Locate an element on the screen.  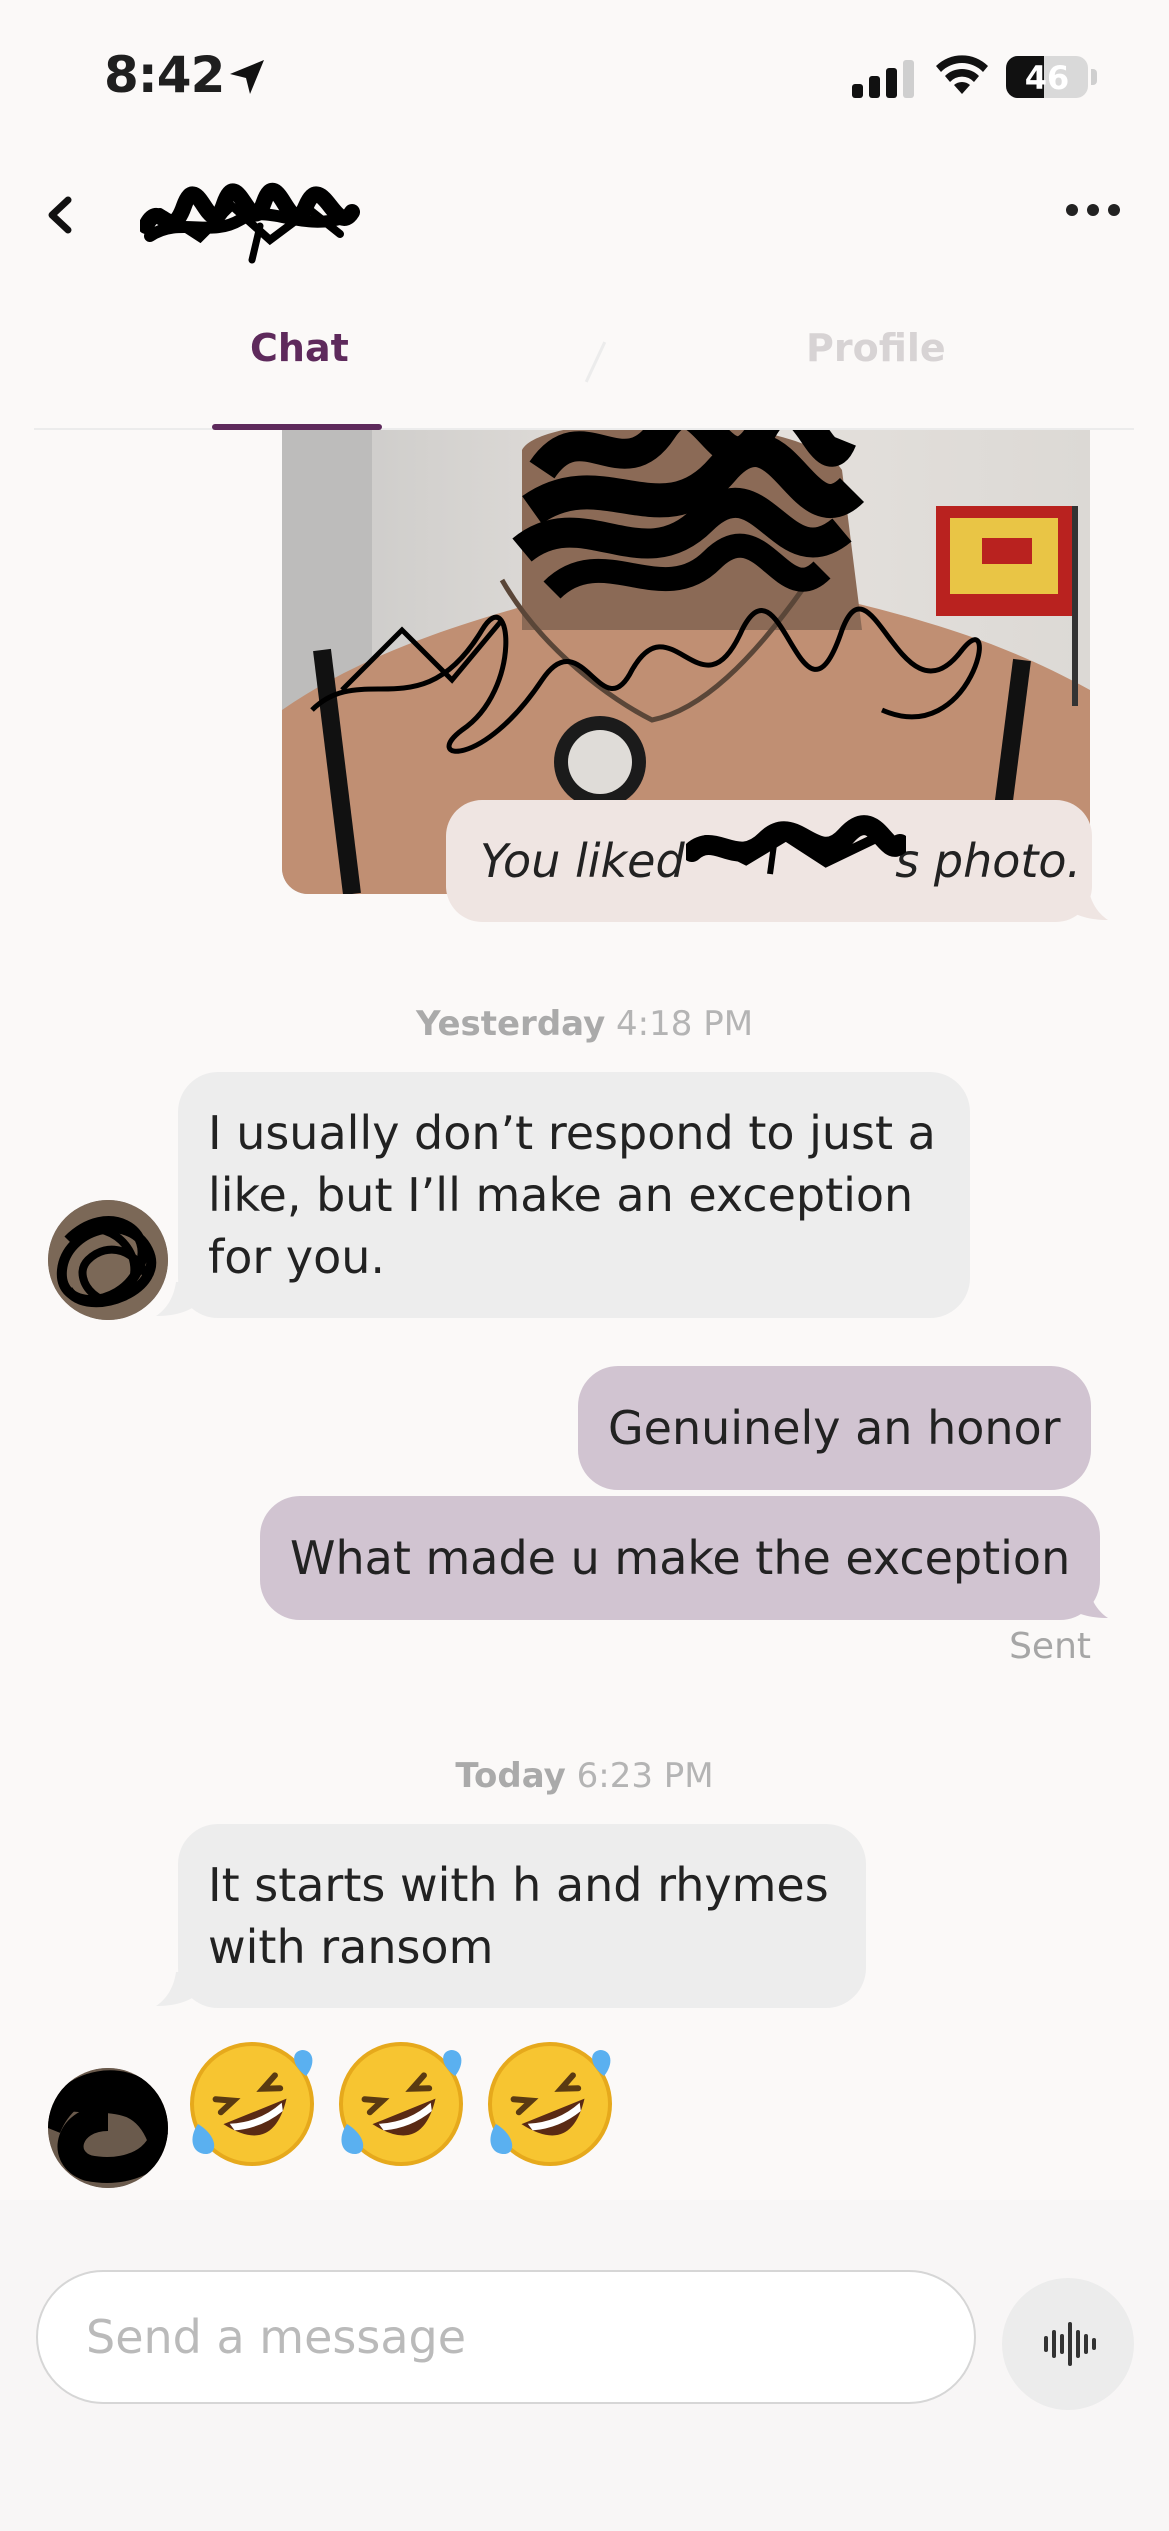
liked-text-suffix: s photo. is located at coordinates (988, 861).